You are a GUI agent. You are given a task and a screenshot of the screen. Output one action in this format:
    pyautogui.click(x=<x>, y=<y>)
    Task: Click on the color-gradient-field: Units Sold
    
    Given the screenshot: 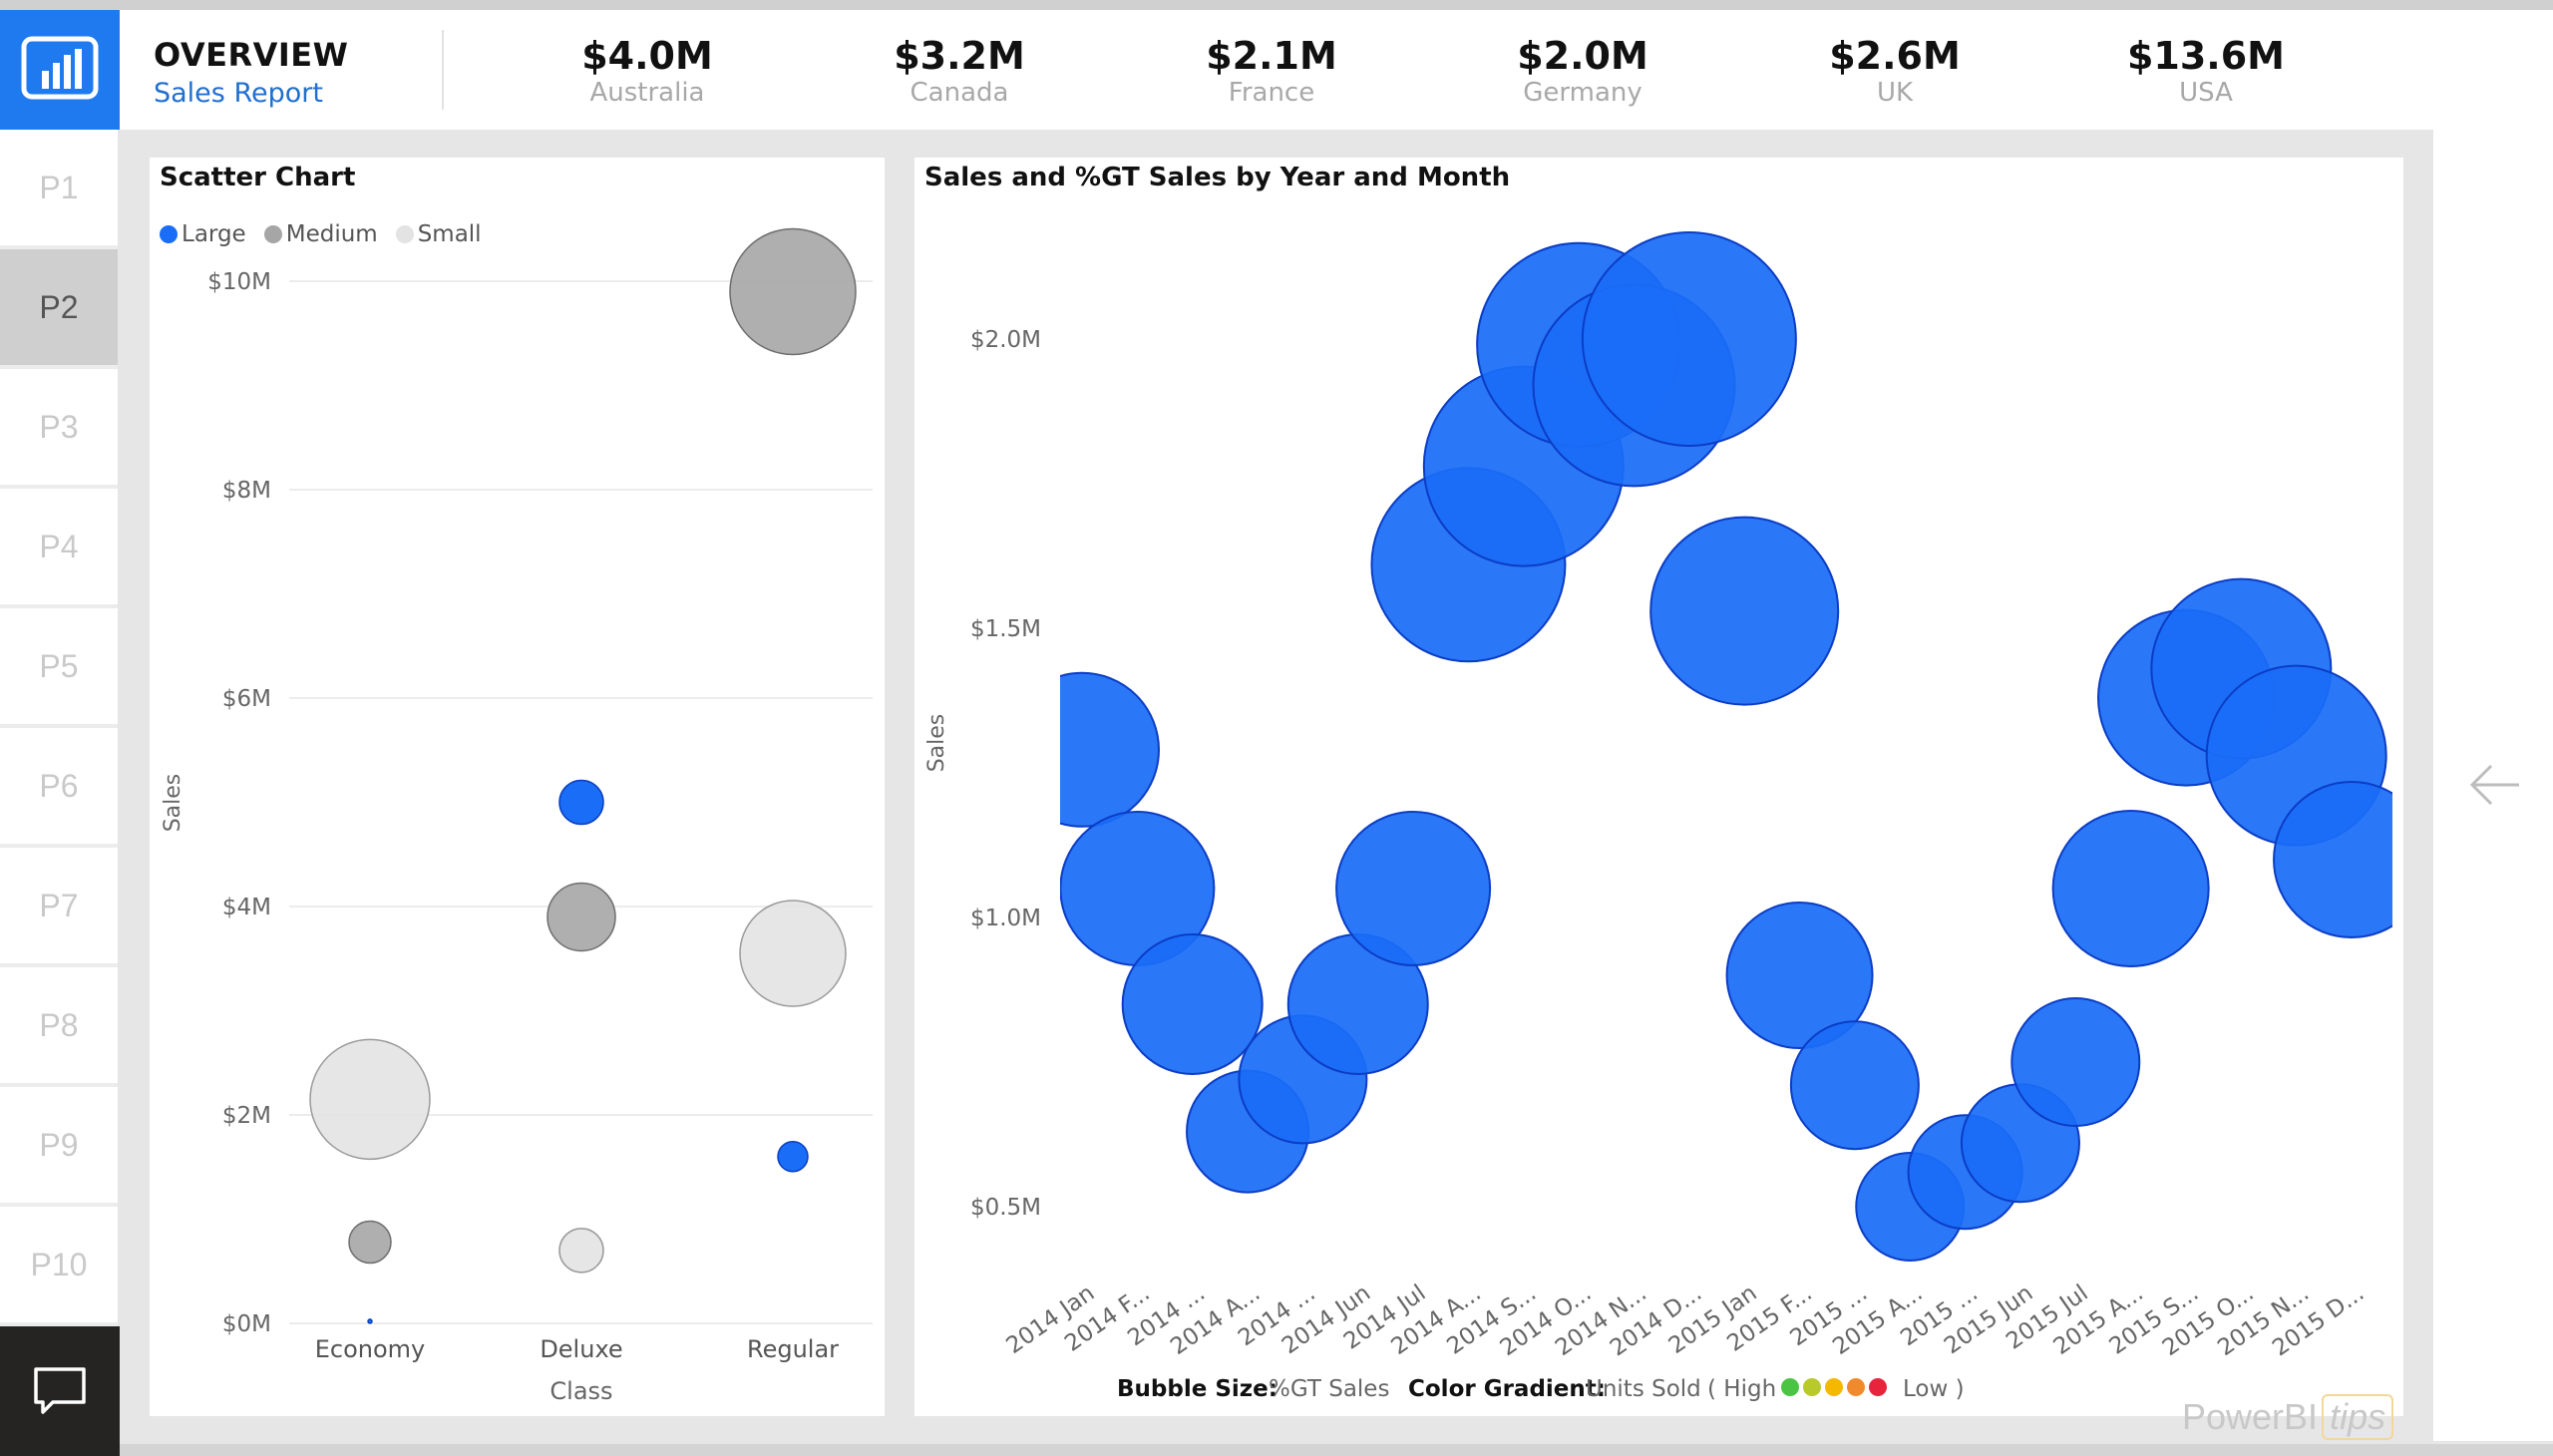 What is the action you would take?
    pyautogui.click(x=1644, y=1389)
    